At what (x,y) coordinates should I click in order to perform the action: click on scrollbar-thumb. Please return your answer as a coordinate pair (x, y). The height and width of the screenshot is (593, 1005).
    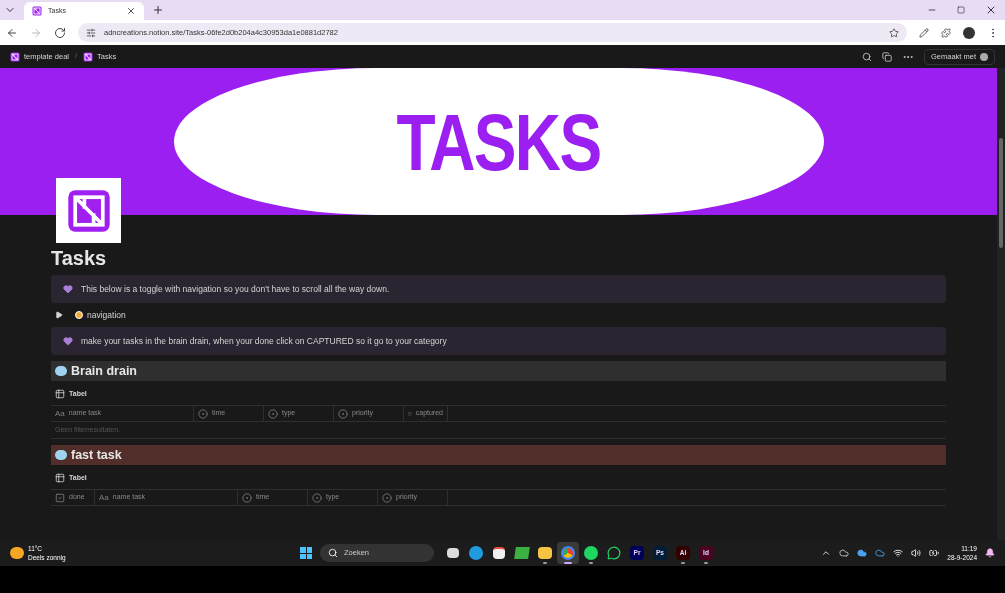
    Looking at the image, I should click on (1001, 193).